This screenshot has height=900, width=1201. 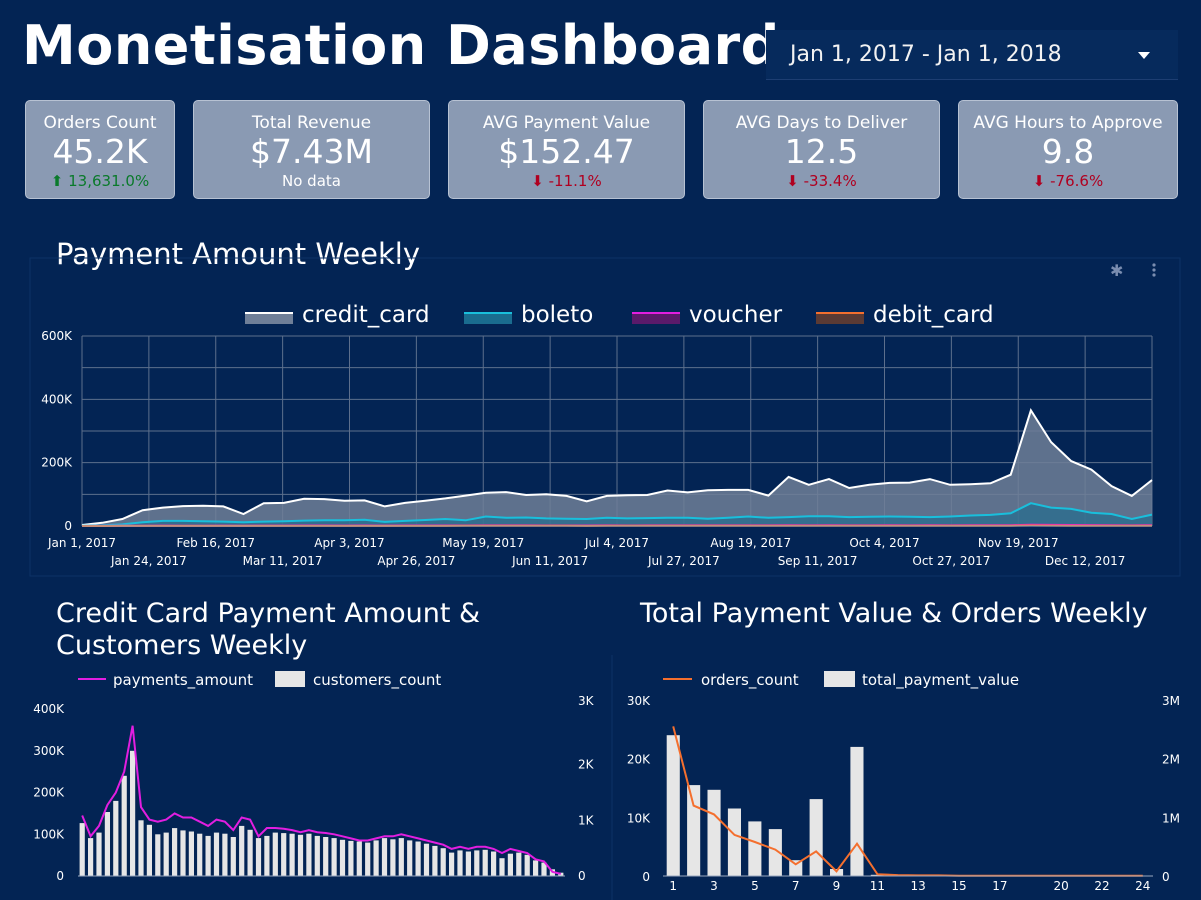 What do you see at coordinates (57, 399) in the screenshot?
I see `y-tick-label: 400K` at bounding box center [57, 399].